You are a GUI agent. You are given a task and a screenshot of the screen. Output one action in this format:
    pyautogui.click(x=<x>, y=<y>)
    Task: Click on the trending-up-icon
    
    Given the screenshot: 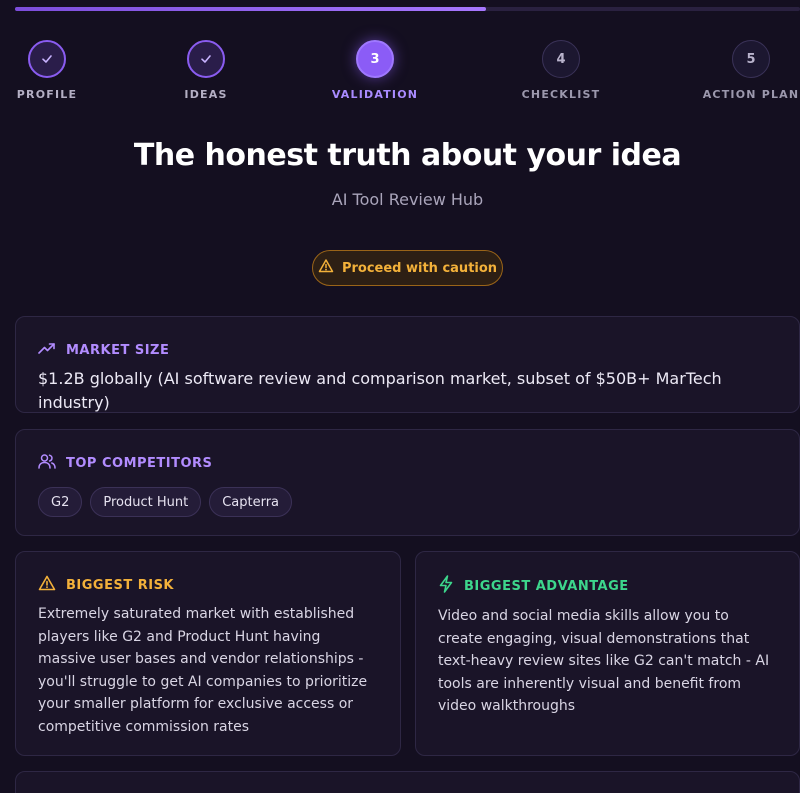 What is the action you would take?
    pyautogui.click(x=47, y=350)
    